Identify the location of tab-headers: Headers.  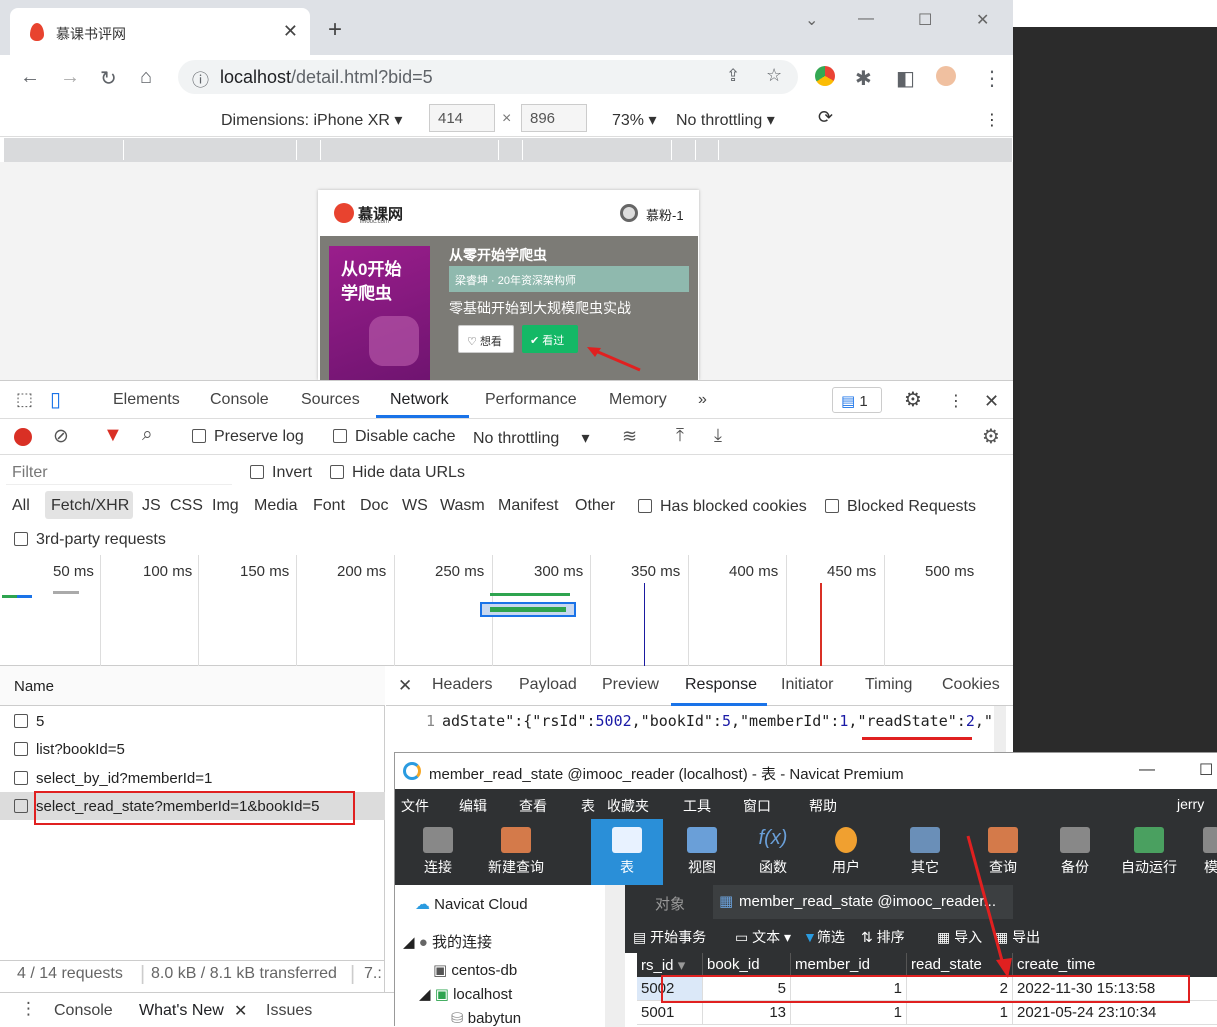
(462, 685).